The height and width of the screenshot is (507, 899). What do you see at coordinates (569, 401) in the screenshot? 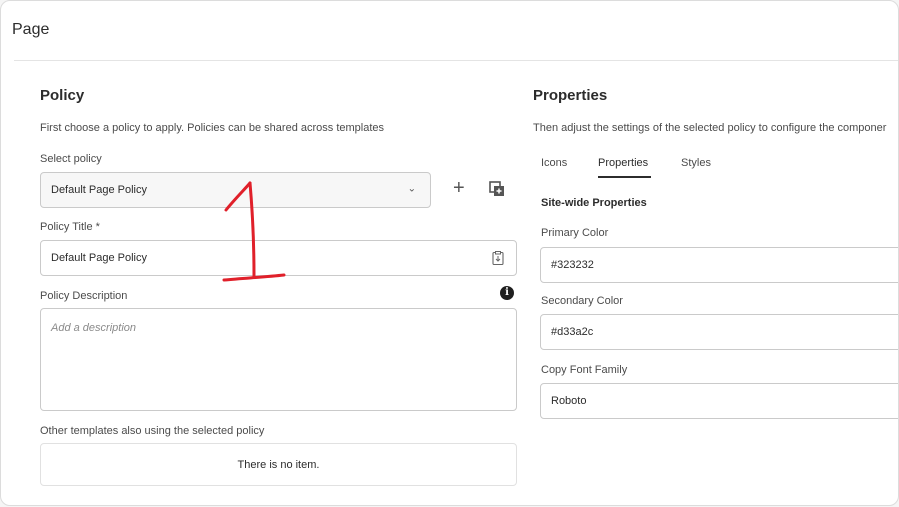
I see `copy-font-family-value: Roboto` at bounding box center [569, 401].